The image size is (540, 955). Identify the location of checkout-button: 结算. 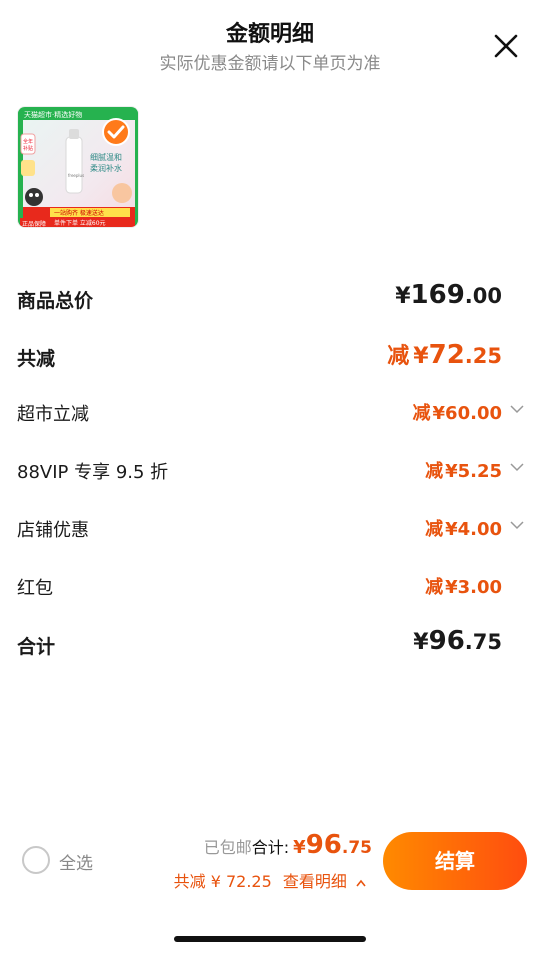
(455, 861).